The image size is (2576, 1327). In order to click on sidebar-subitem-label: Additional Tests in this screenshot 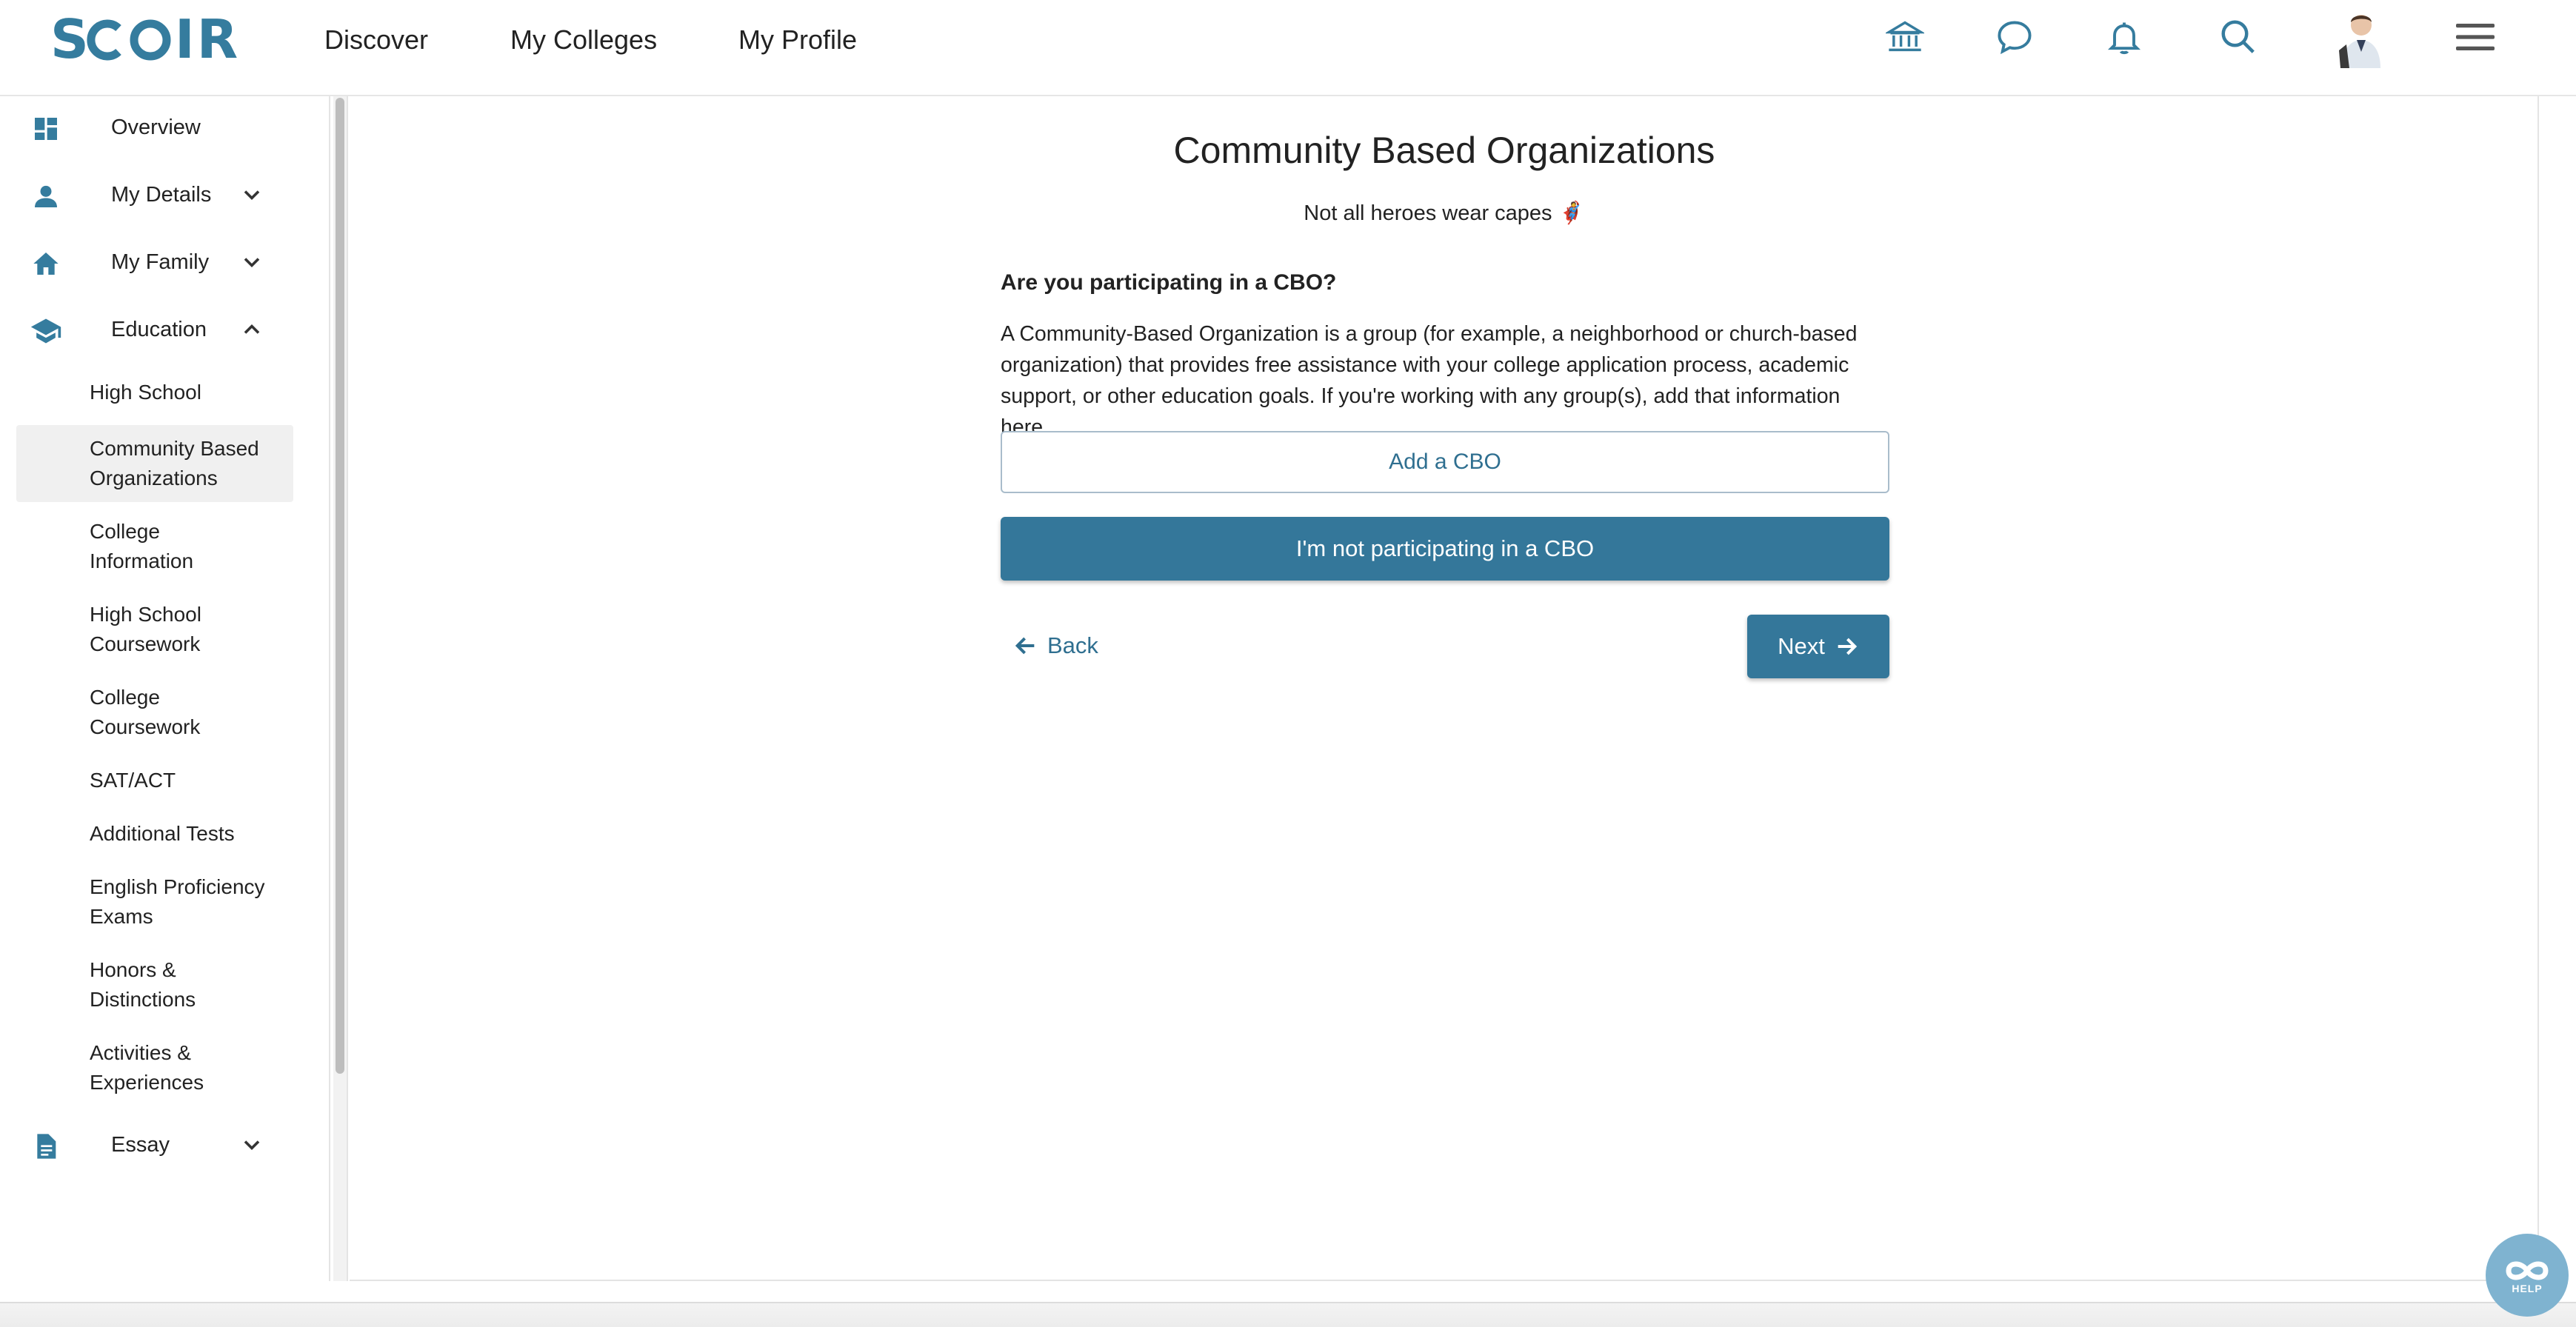, I will do `click(162, 833)`.